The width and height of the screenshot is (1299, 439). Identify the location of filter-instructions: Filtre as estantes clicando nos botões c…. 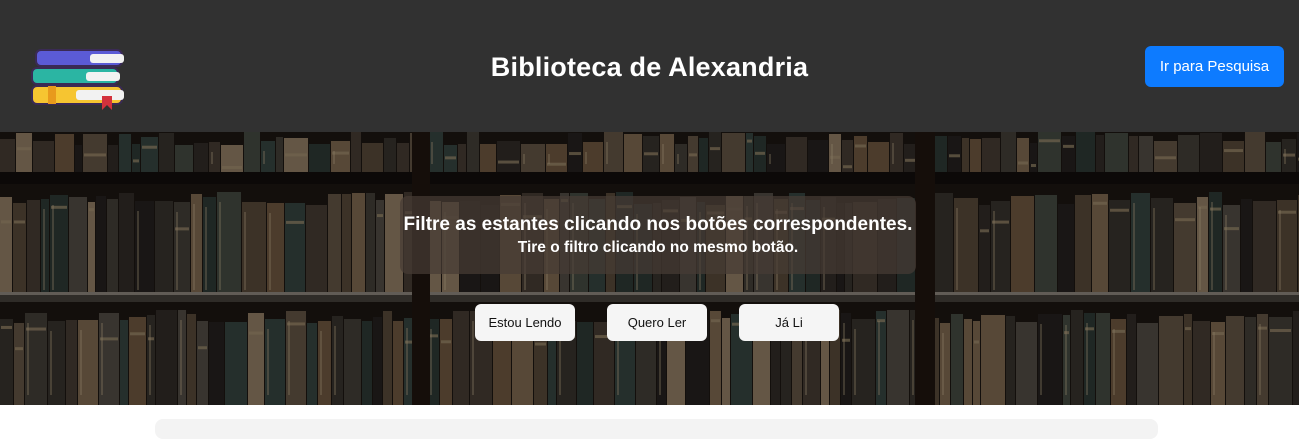
(658, 235).